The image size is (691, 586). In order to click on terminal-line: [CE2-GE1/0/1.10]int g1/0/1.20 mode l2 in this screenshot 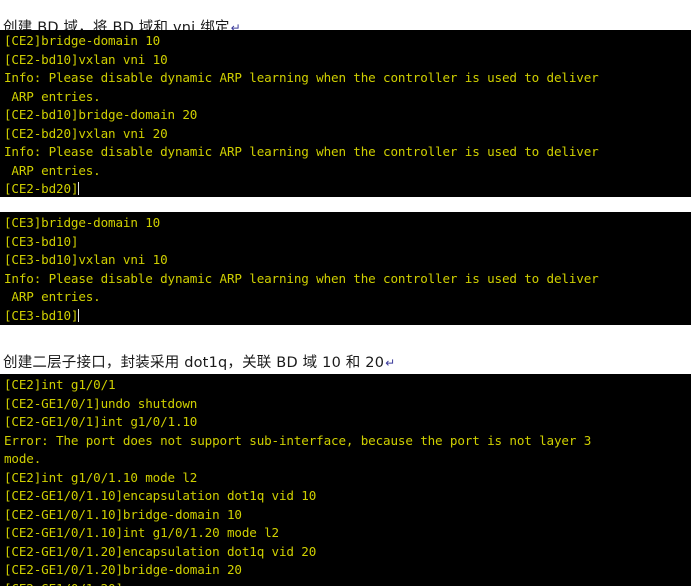, I will do `click(141, 532)`.